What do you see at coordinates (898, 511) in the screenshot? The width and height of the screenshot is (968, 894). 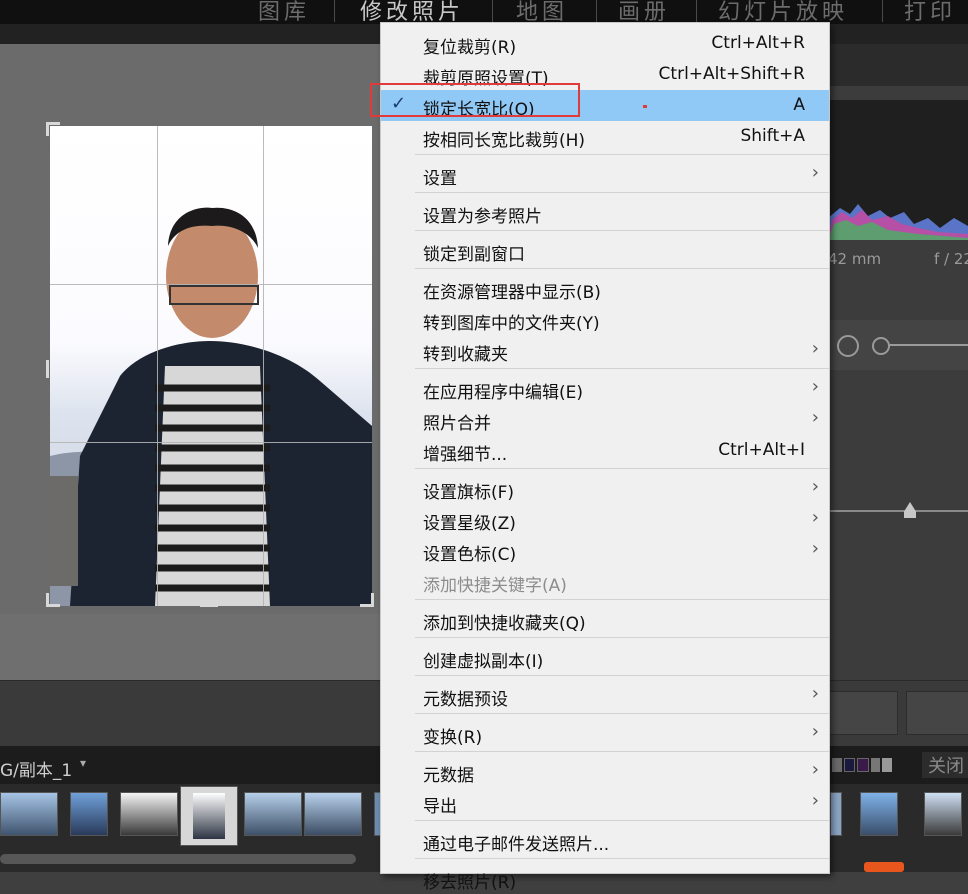 I see `angle-slider-track` at bounding box center [898, 511].